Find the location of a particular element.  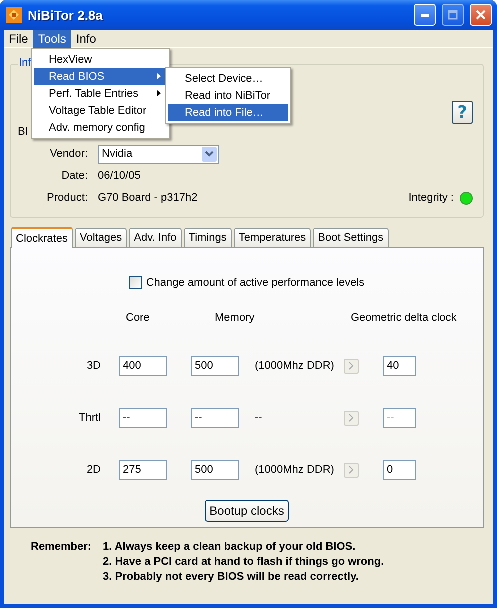

close-icon is located at coordinates (481, 15).